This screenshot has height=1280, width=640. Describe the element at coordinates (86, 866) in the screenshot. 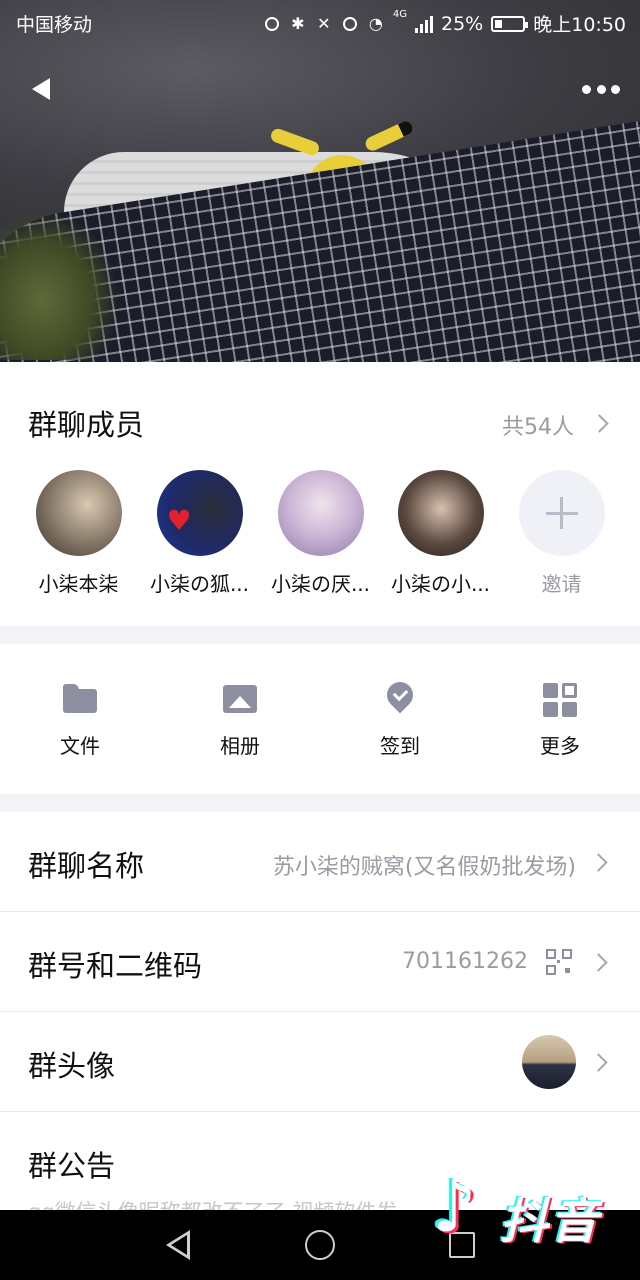

I see `group-name-label: 群聊名称` at that location.